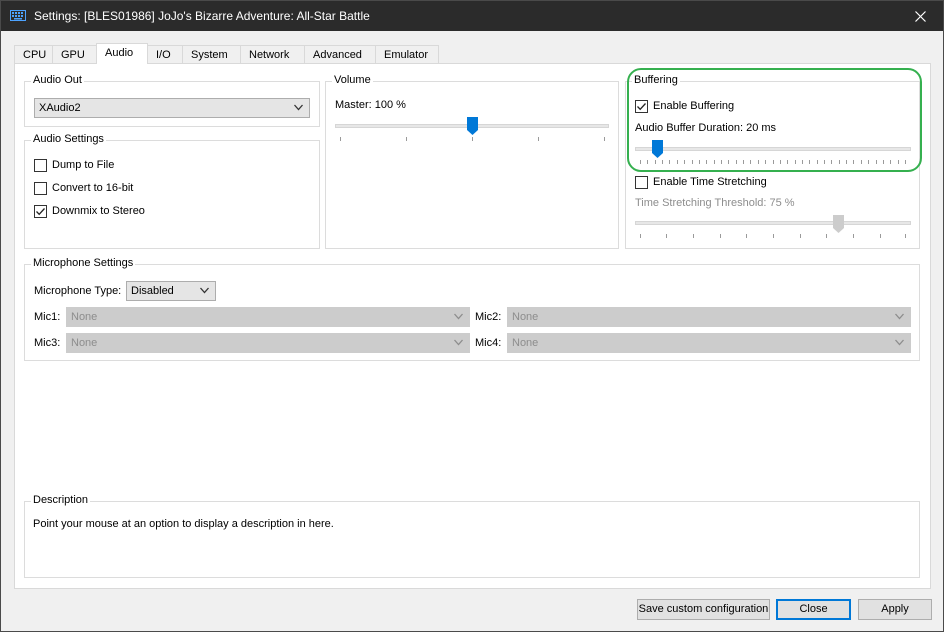 Image resolution: width=944 pixels, height=632 pixels. I want to click on tab-advanced: Advanced, so click(340, 54).